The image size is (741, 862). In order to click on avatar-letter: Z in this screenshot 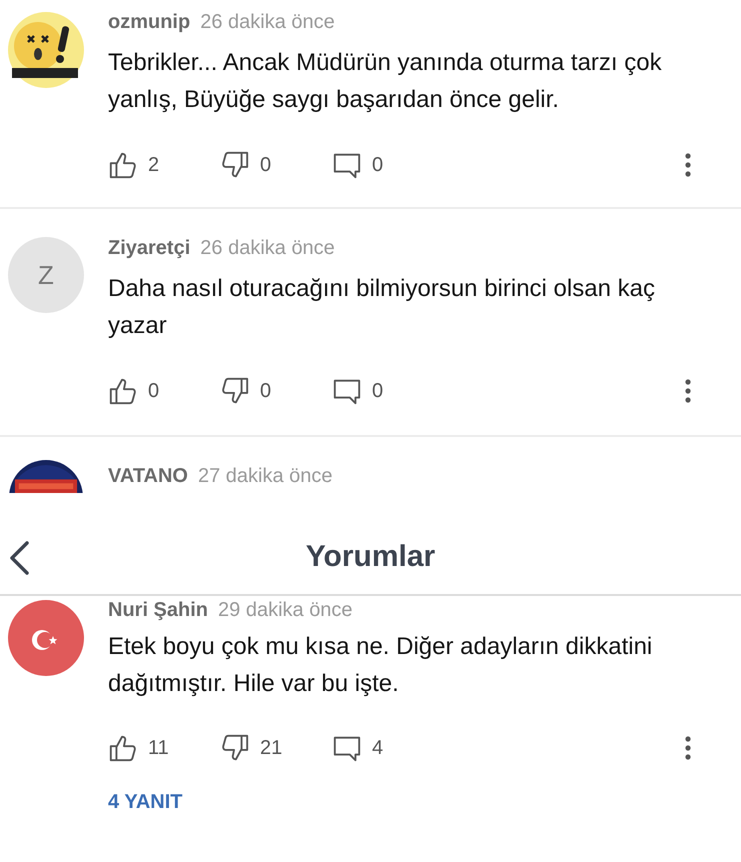, I will do `click(46, 275)`.